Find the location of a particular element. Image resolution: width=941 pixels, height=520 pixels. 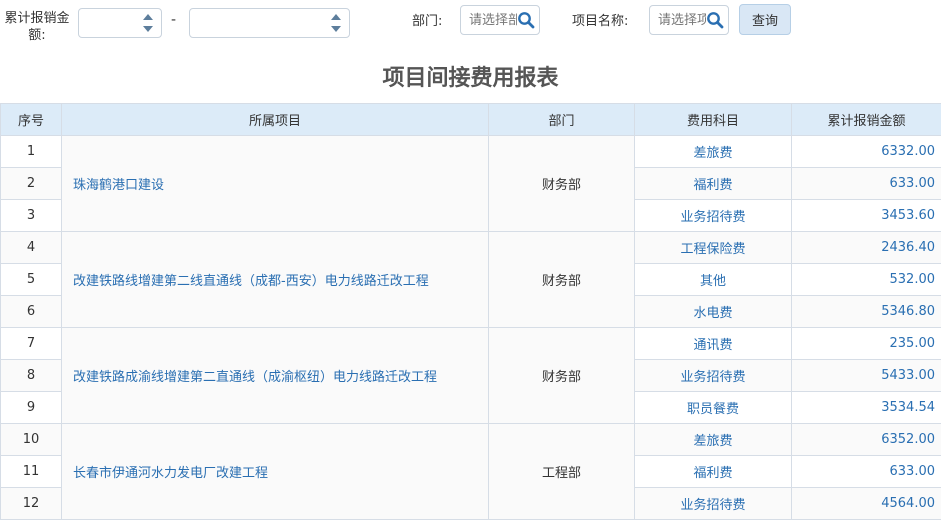

seq-cell: 11 is located at coordinates (31, 472).